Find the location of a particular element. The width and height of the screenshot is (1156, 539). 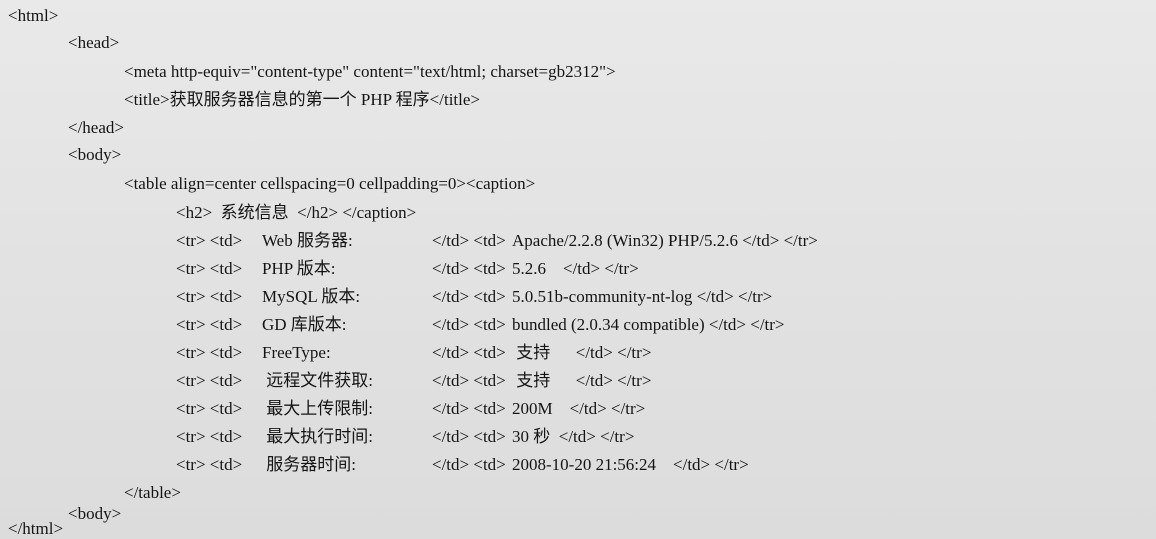

row-value: 5.2.6 </td> </tr> is located at coordinates (575, 268).